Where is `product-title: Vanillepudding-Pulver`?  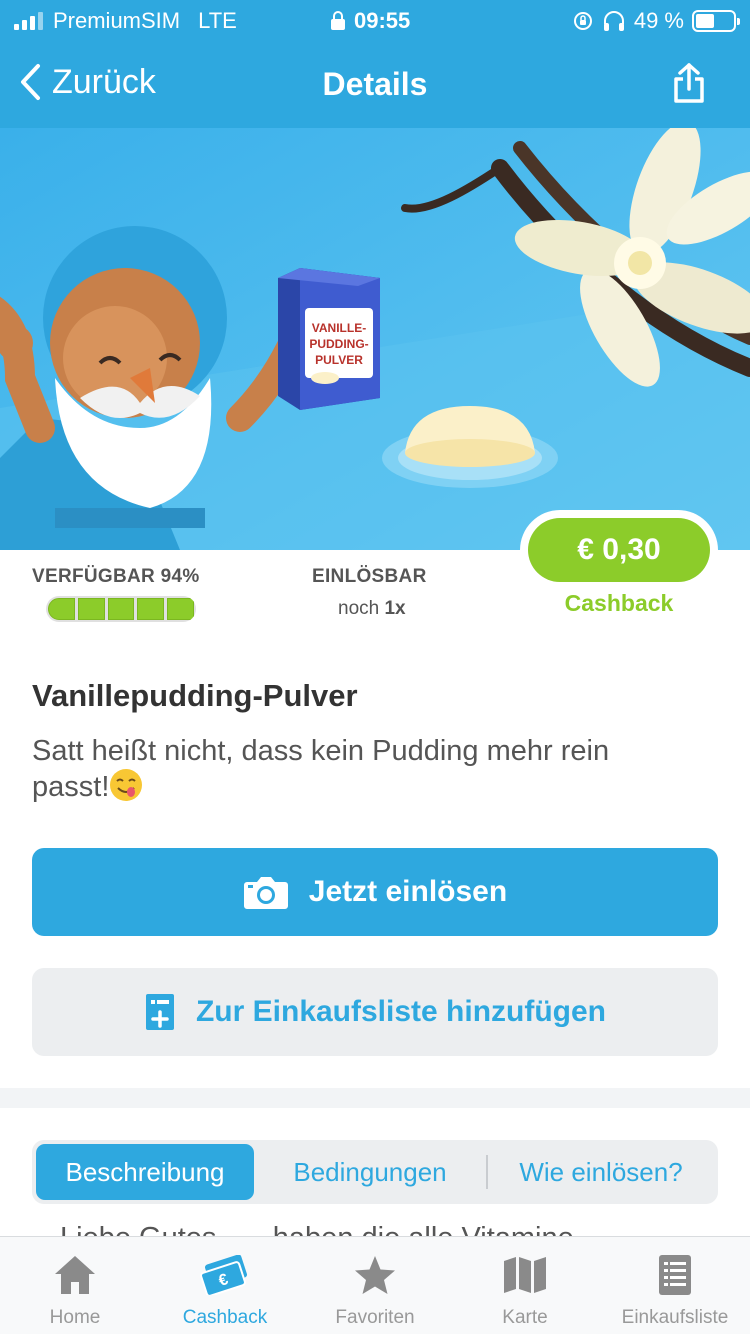 product-title: Vanillepudding-Pulver is located at coordinates (195, 695).